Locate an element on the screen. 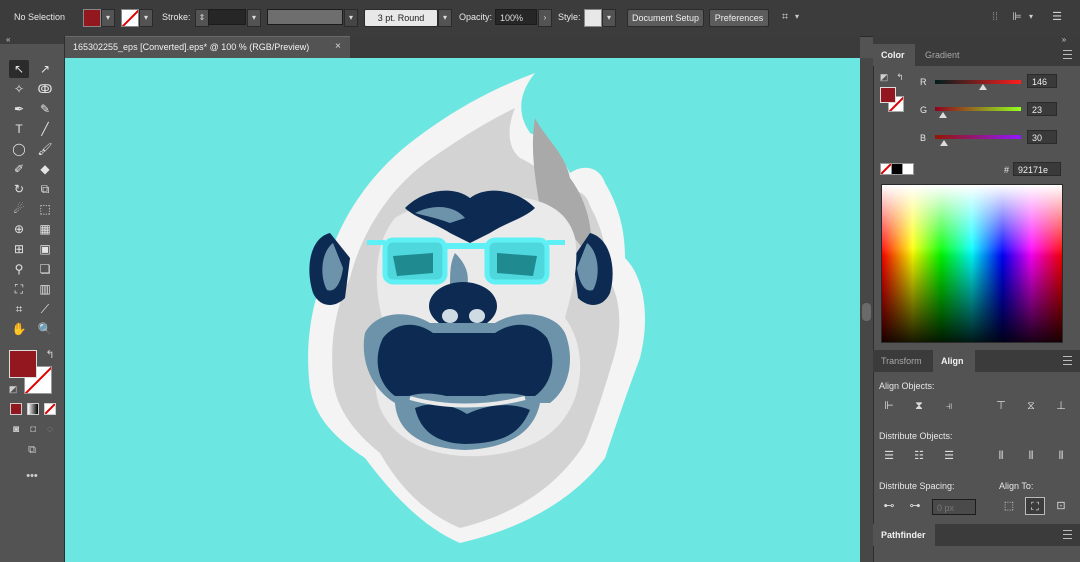 This screenshot has height=562, width=1080. hex-value-input: 92171e is located at coordinates (1037, 169).